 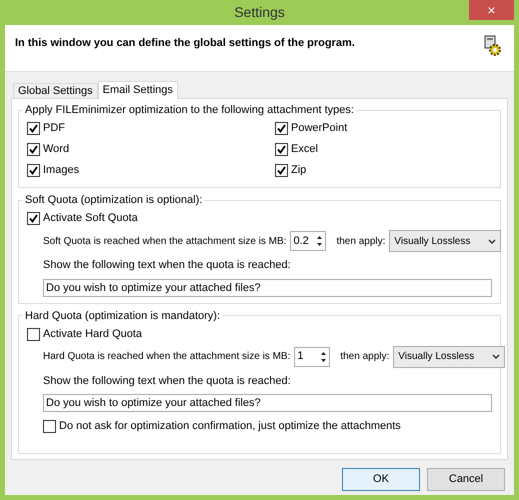 I want to click on checkbox-label: Do not ask for optimization confirmation, just optimize the attachments, so click(x=230, y=426).